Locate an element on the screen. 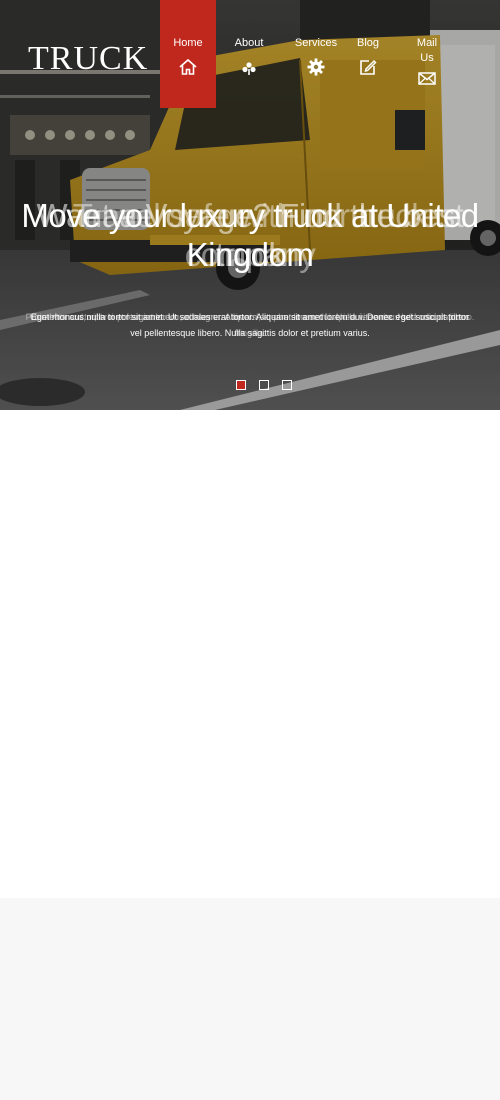  nav-label-about: About is located at coordinates (249, 43).